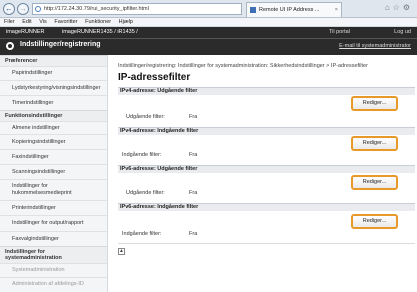 The width and height of the screenshot is (417, 292). Describe the element at coordinates (53, 270) in the screenshot. I see `sidebar-item-system-management: Systemadministration` at that location.